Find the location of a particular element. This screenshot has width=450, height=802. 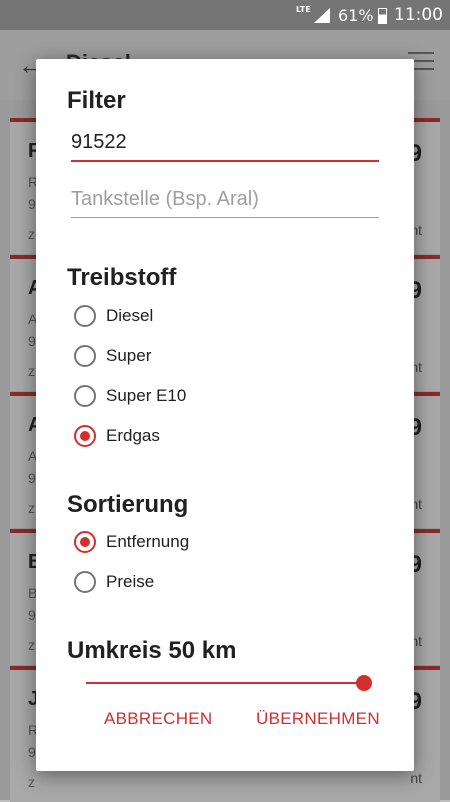

radio-label: Super E10 is located at coordinates (146, 395).